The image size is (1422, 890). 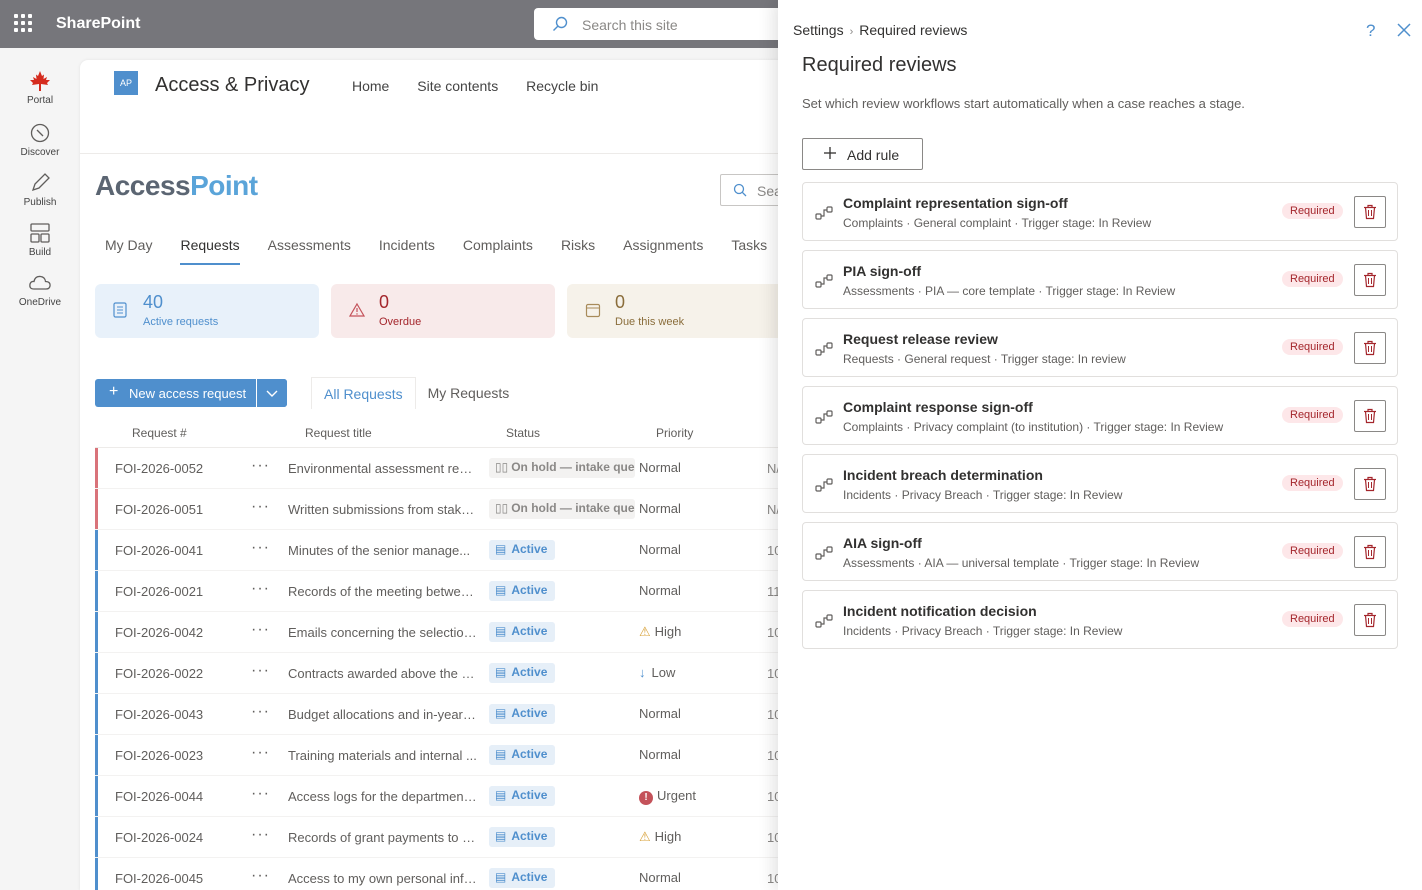 What do you see at coordinates (23, 23) in the screenshot?
I see `app-launcher-icon` at bounding box center [23, 23].